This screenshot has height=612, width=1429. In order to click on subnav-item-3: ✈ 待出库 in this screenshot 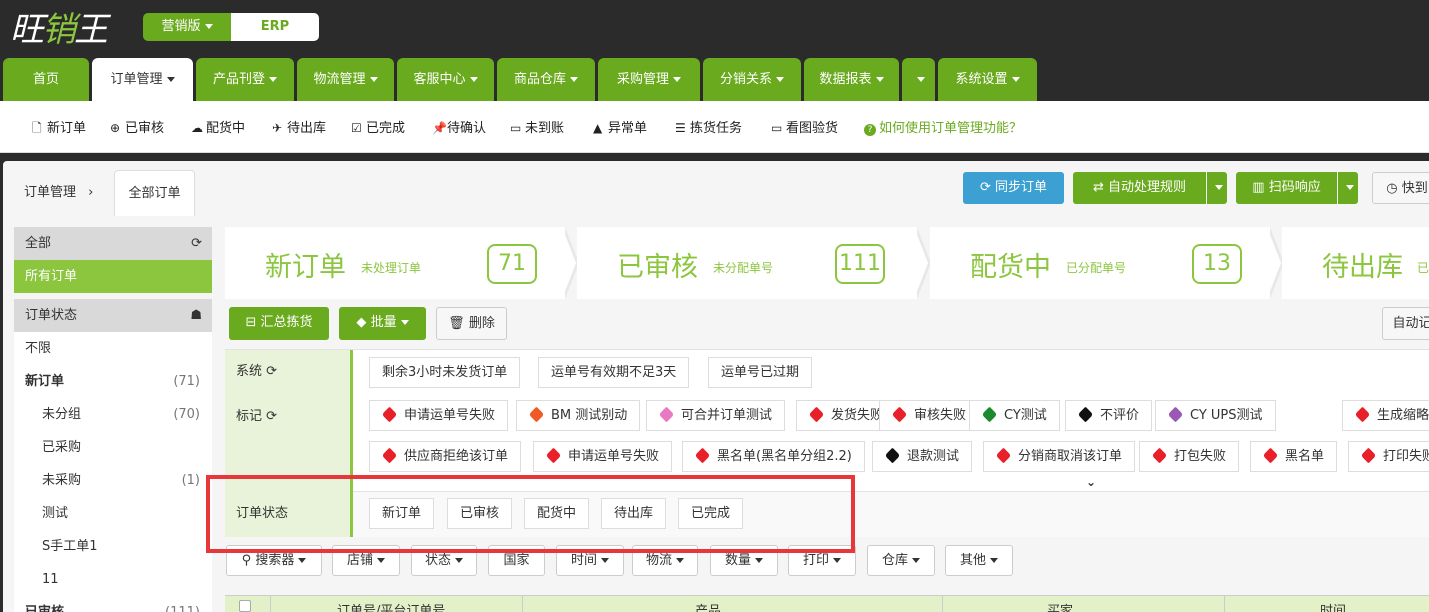, I will do `click(299, 126)`.